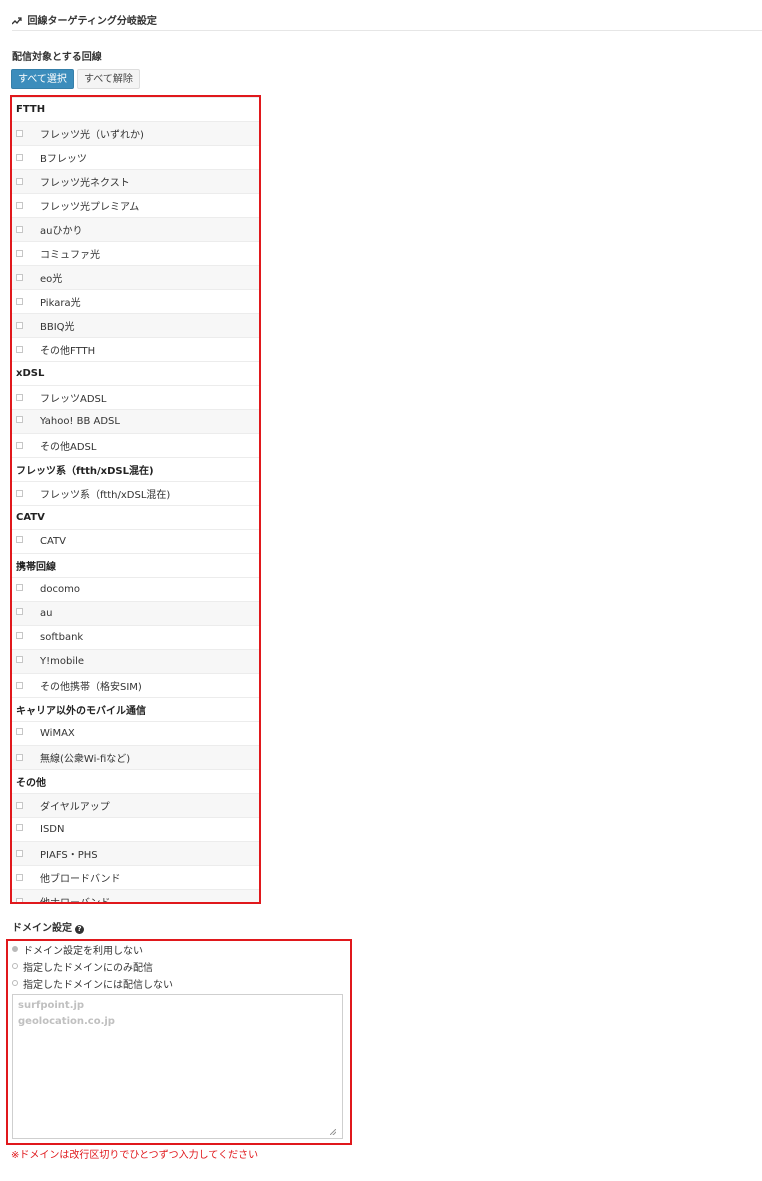  I want to click on line-option-cell: eo光, so click(135, 277).